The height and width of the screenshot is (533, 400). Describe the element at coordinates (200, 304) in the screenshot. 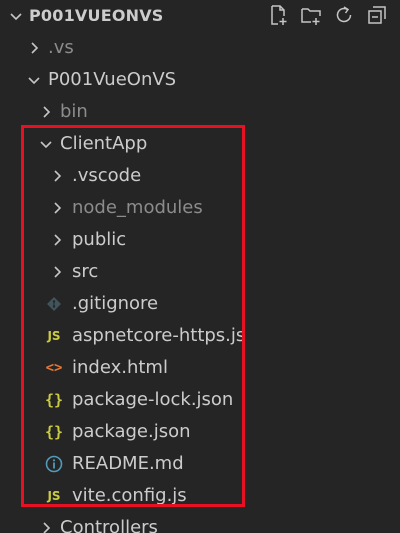

I see `tree-item-gitignore: .gitignore` at that location.